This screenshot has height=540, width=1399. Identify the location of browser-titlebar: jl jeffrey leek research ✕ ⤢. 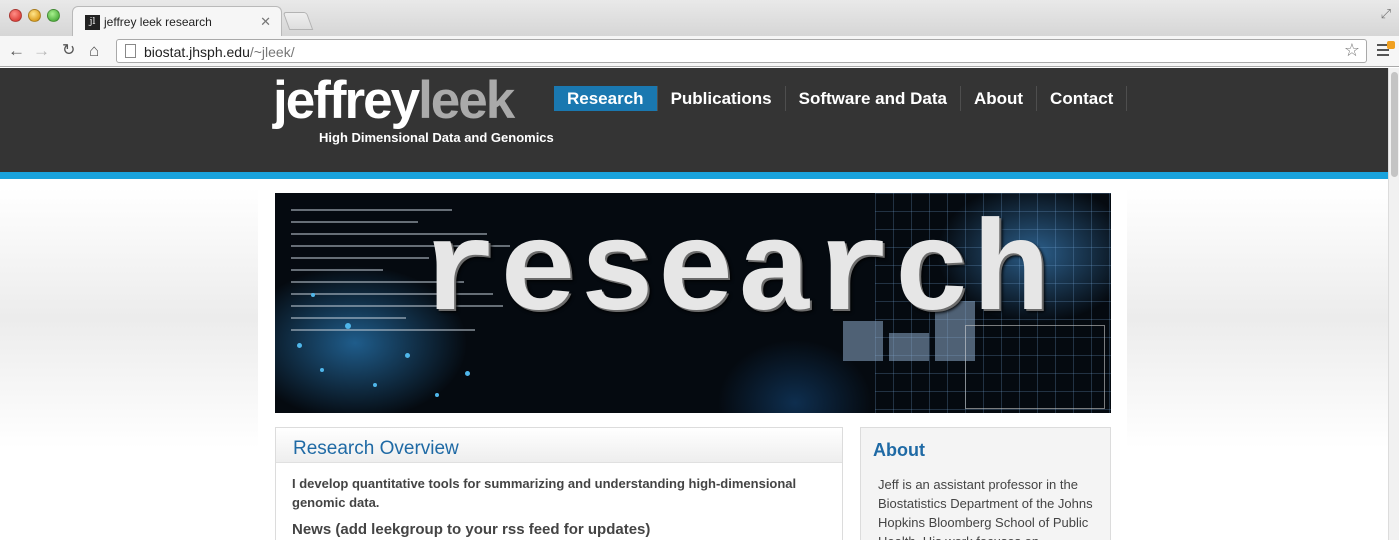
(699, 18).